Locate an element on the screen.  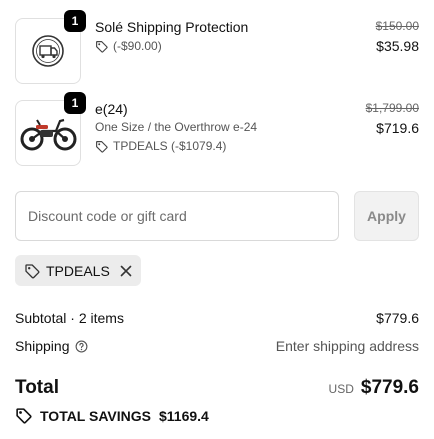
final-price: $719.6 is located at coordinates (397, 128).